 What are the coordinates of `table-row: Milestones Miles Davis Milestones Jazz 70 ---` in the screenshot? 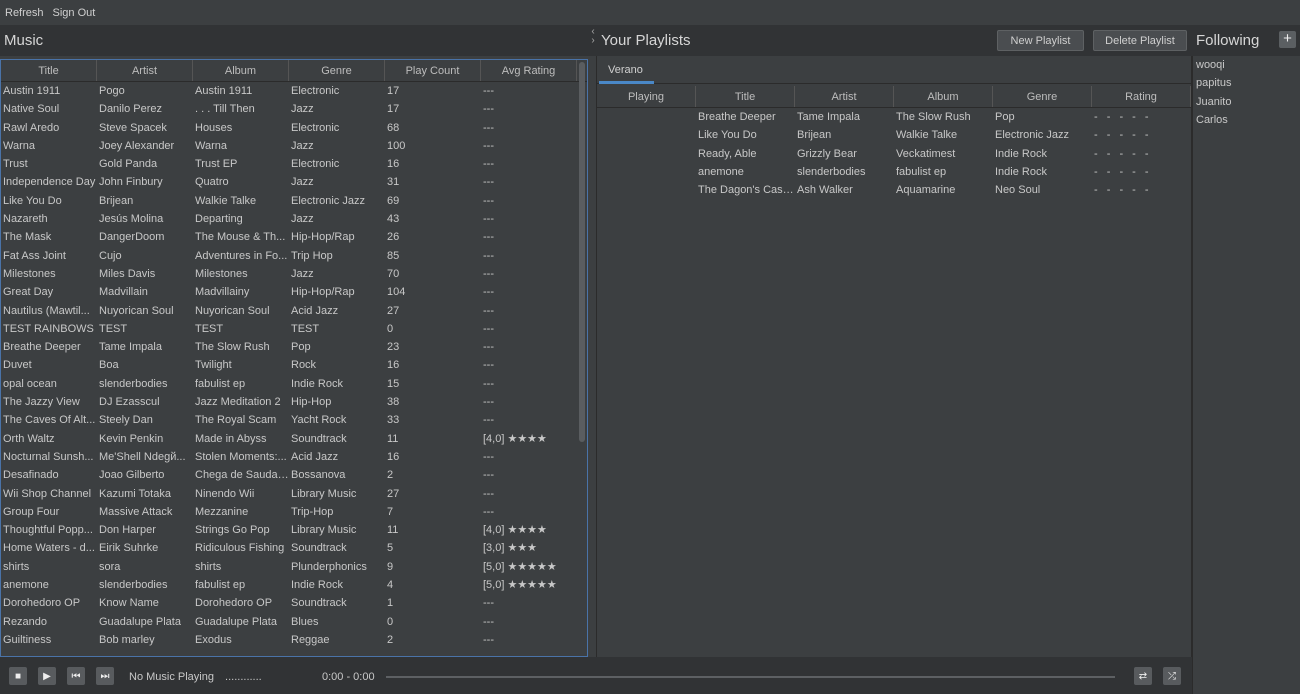 It's located at (294, 274).